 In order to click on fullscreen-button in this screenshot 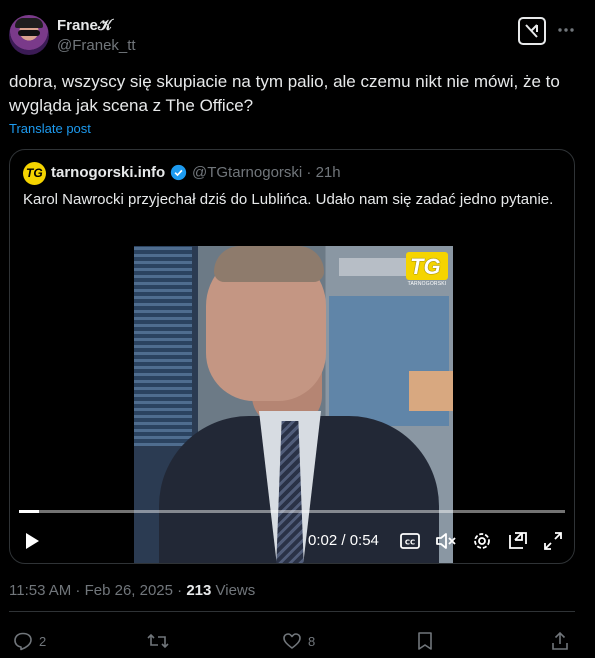, I will do `click(553, 541)`.